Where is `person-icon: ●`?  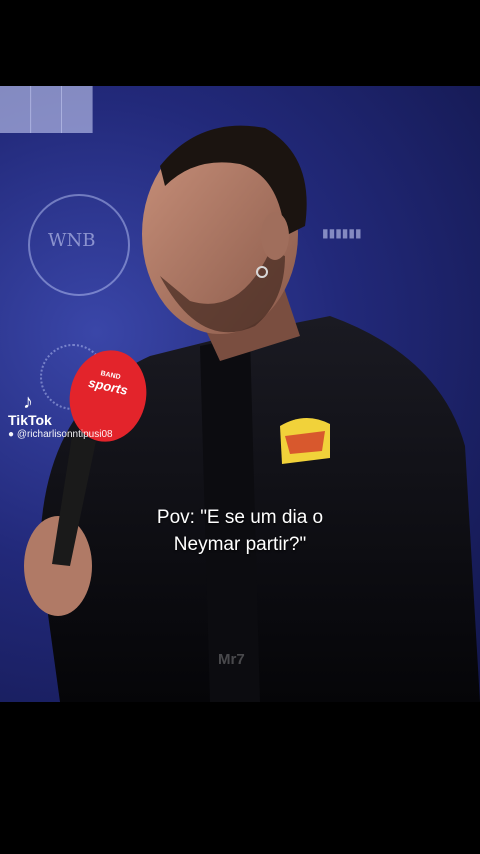 person-icon: ● is located at coordinates (11, 434).